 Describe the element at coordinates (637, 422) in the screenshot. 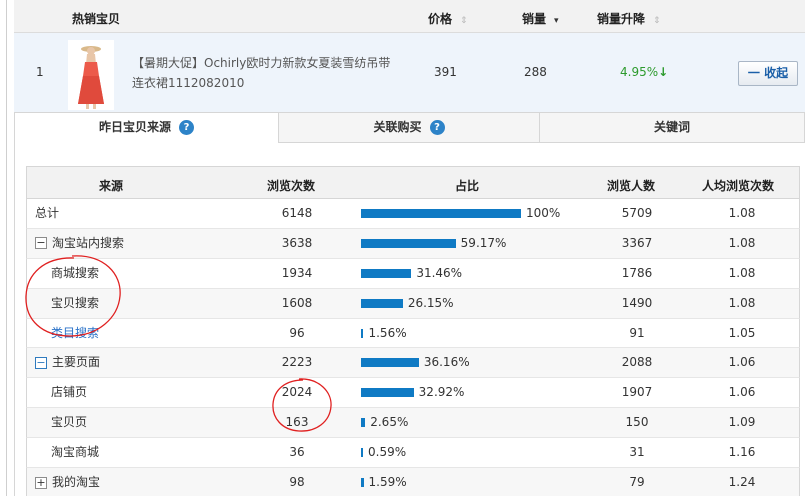

I see `visitors-cell: 150` at that location.